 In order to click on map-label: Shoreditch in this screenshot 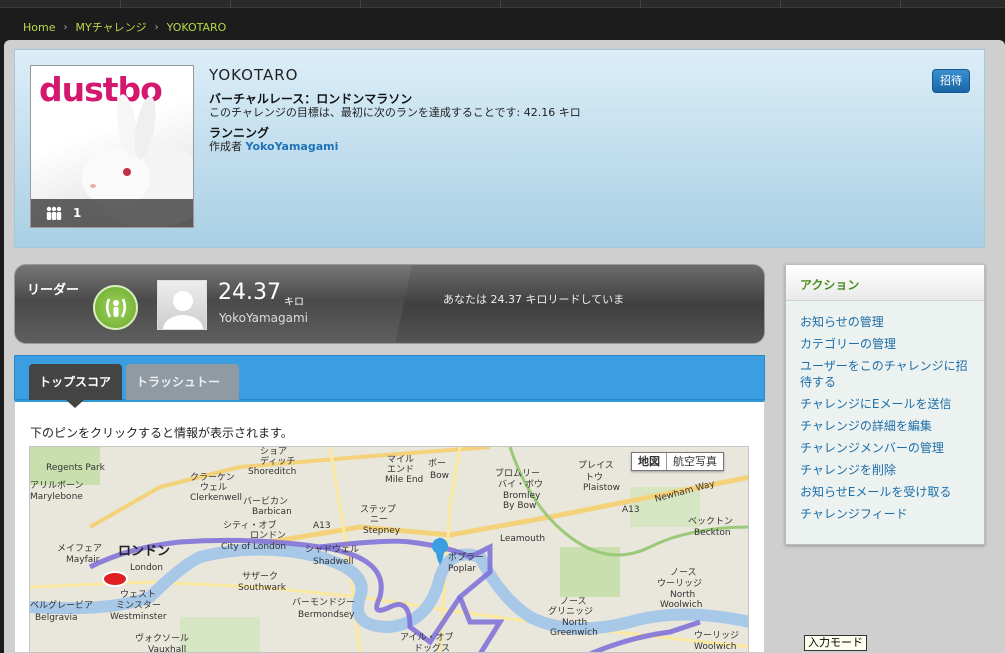, I will do `click(272, 472)`.